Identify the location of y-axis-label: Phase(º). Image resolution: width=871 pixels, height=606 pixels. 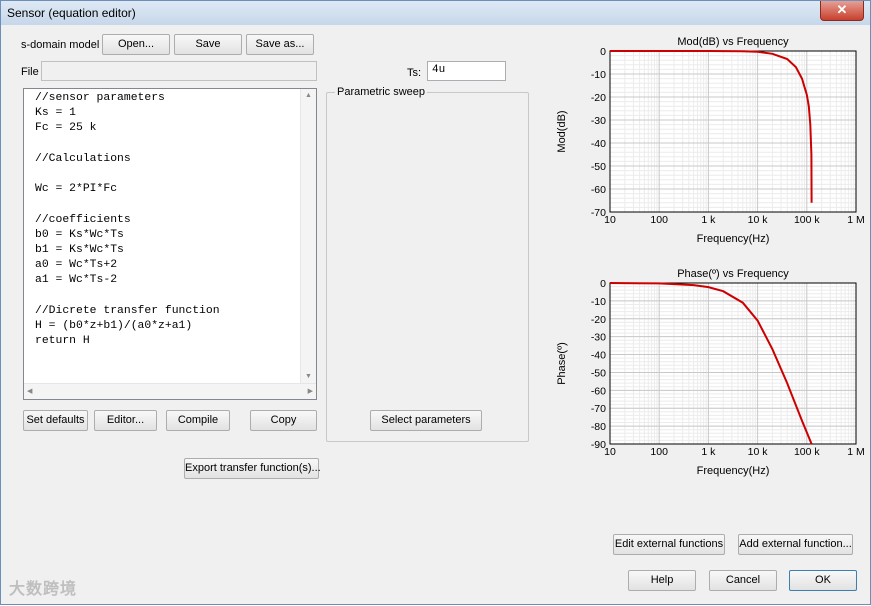
(562, 363).